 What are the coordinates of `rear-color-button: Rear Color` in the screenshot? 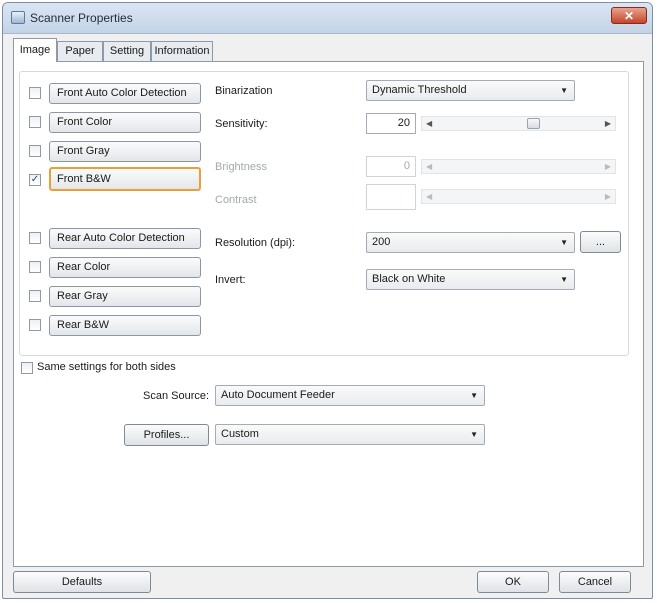 It's located at (125, 267).